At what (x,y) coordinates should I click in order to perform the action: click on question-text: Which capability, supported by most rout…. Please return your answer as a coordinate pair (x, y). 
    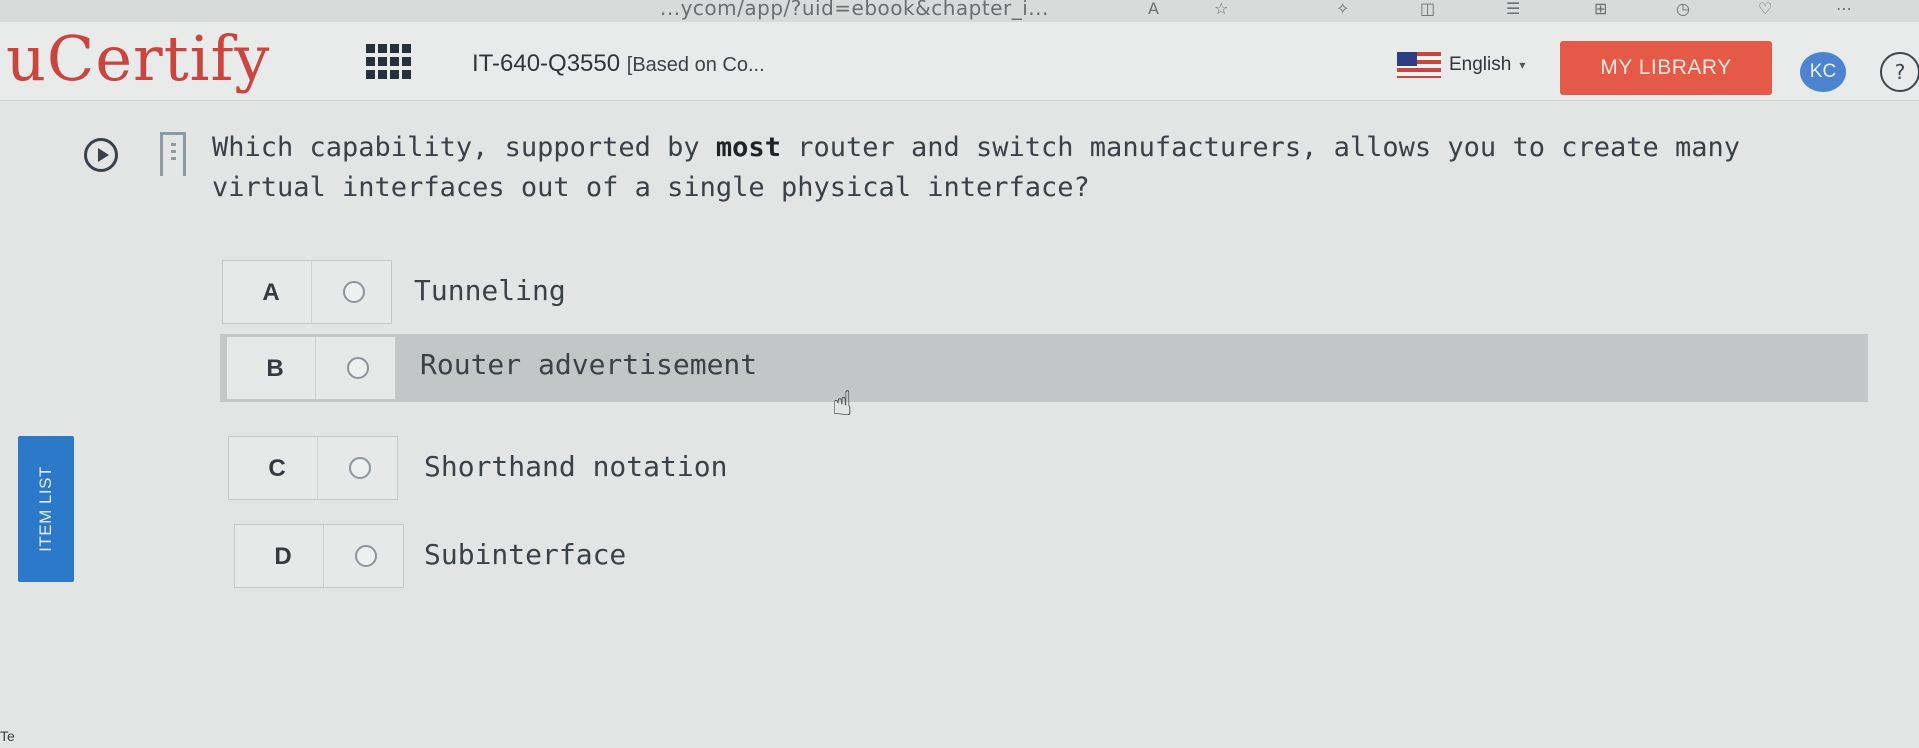
    Looking at the image, I should click on (976, 167).